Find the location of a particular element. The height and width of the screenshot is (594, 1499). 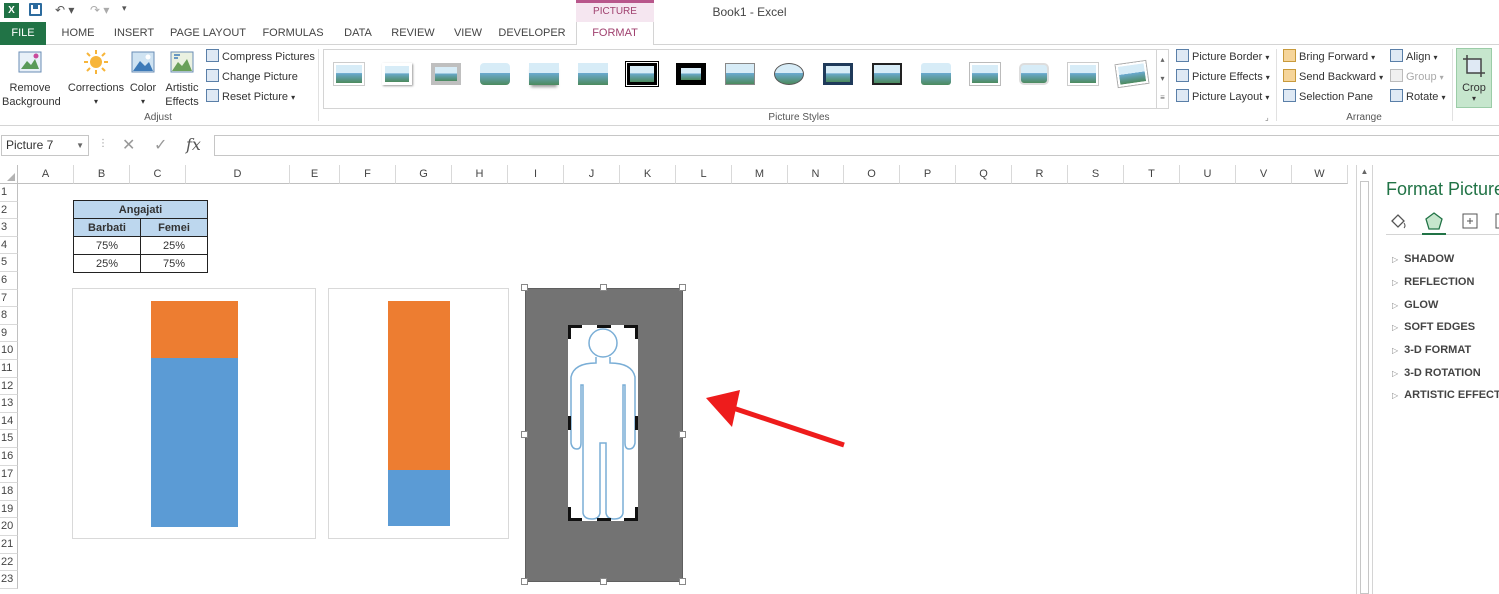

scrollbar-thumb is located at coordinates (1364, 387).